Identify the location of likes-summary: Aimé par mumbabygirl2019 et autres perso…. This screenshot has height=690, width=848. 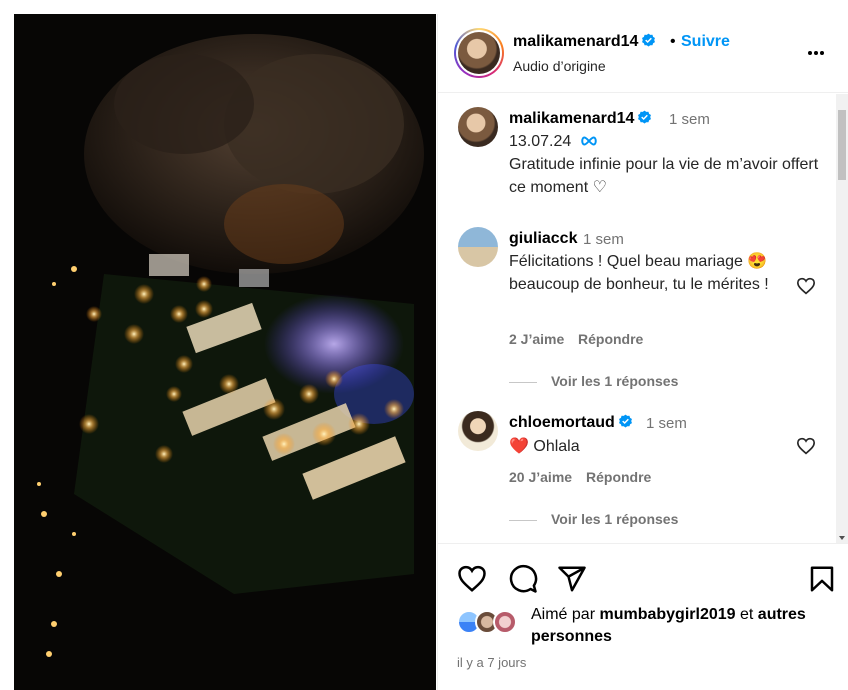
(647, 626).